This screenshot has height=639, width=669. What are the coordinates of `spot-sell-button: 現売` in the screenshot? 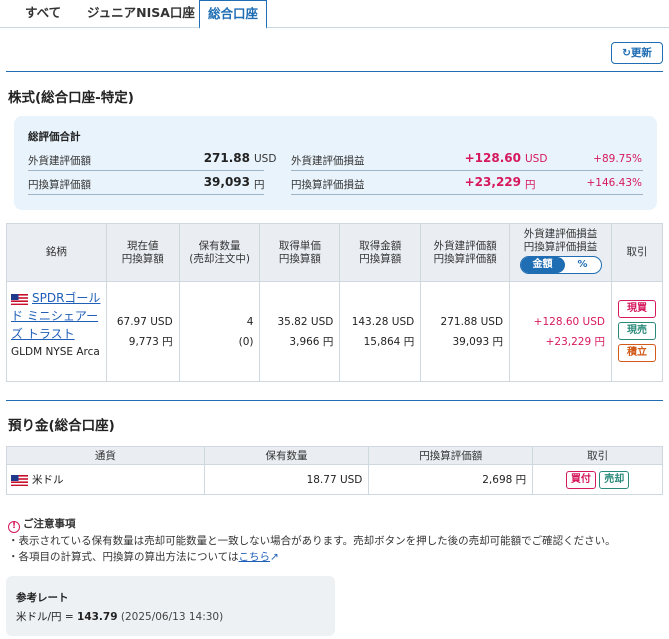 It's located at (636, 331).